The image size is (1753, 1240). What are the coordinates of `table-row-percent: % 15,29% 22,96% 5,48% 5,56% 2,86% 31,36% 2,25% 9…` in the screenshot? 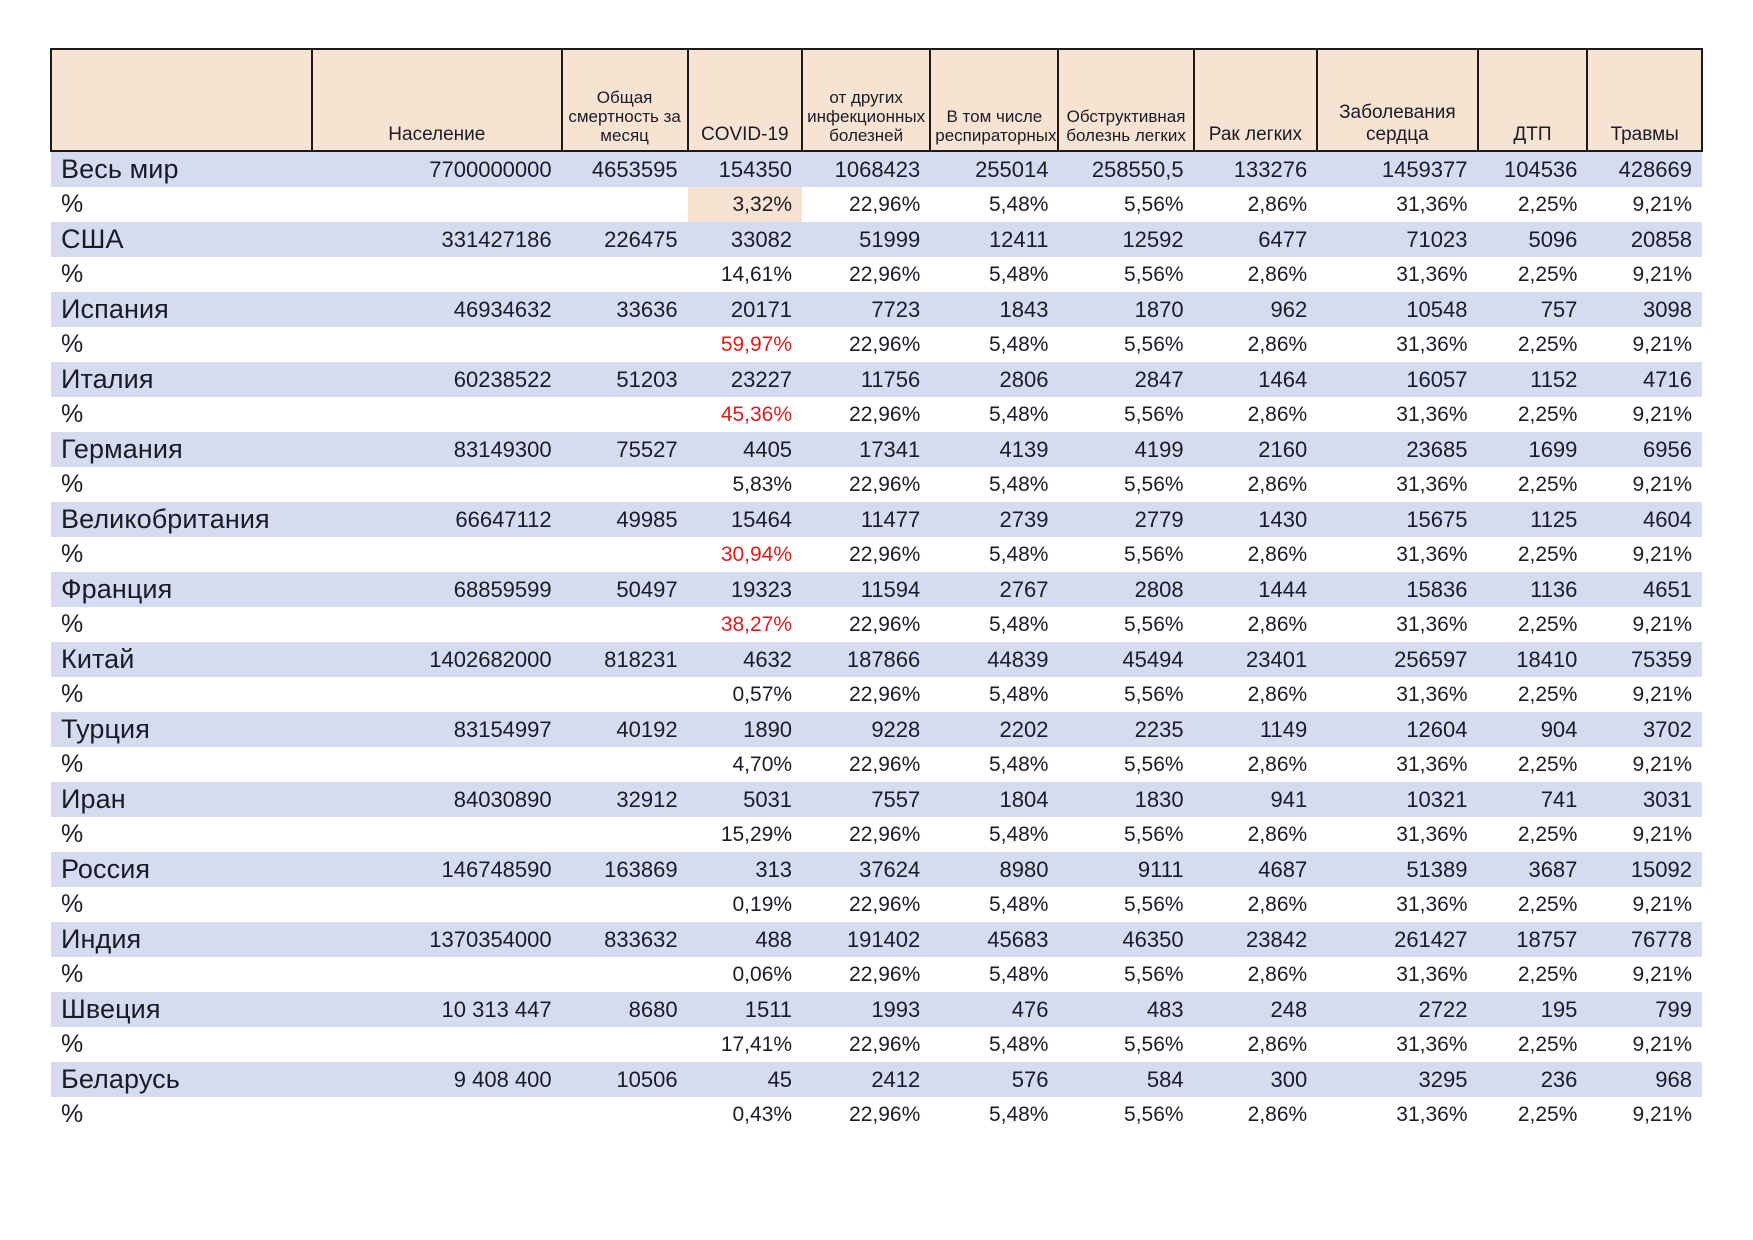 It's located at (876, 834).